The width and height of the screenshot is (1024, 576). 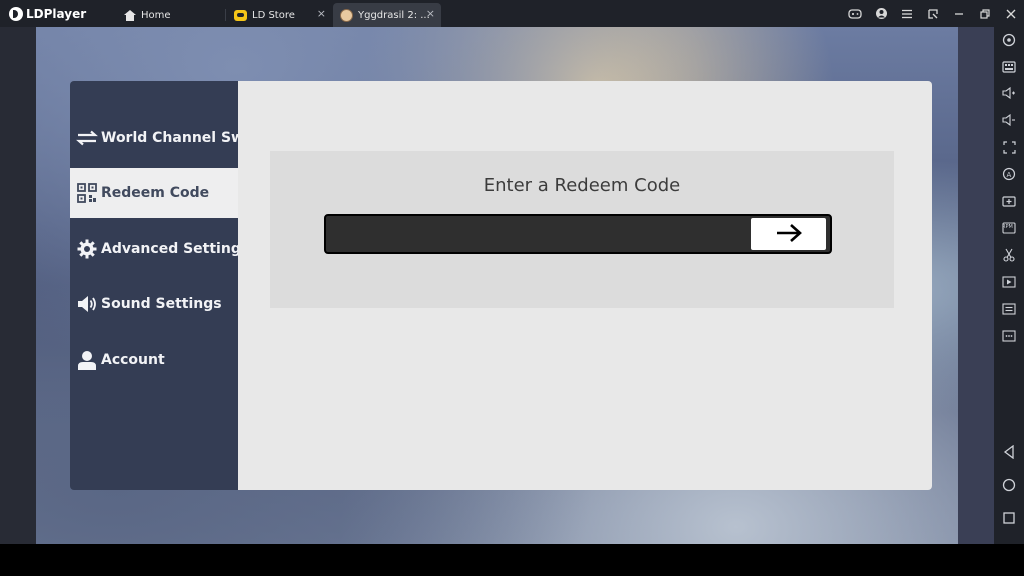 I want to click on tab-home-label: Home, so click(x=156, y=15).